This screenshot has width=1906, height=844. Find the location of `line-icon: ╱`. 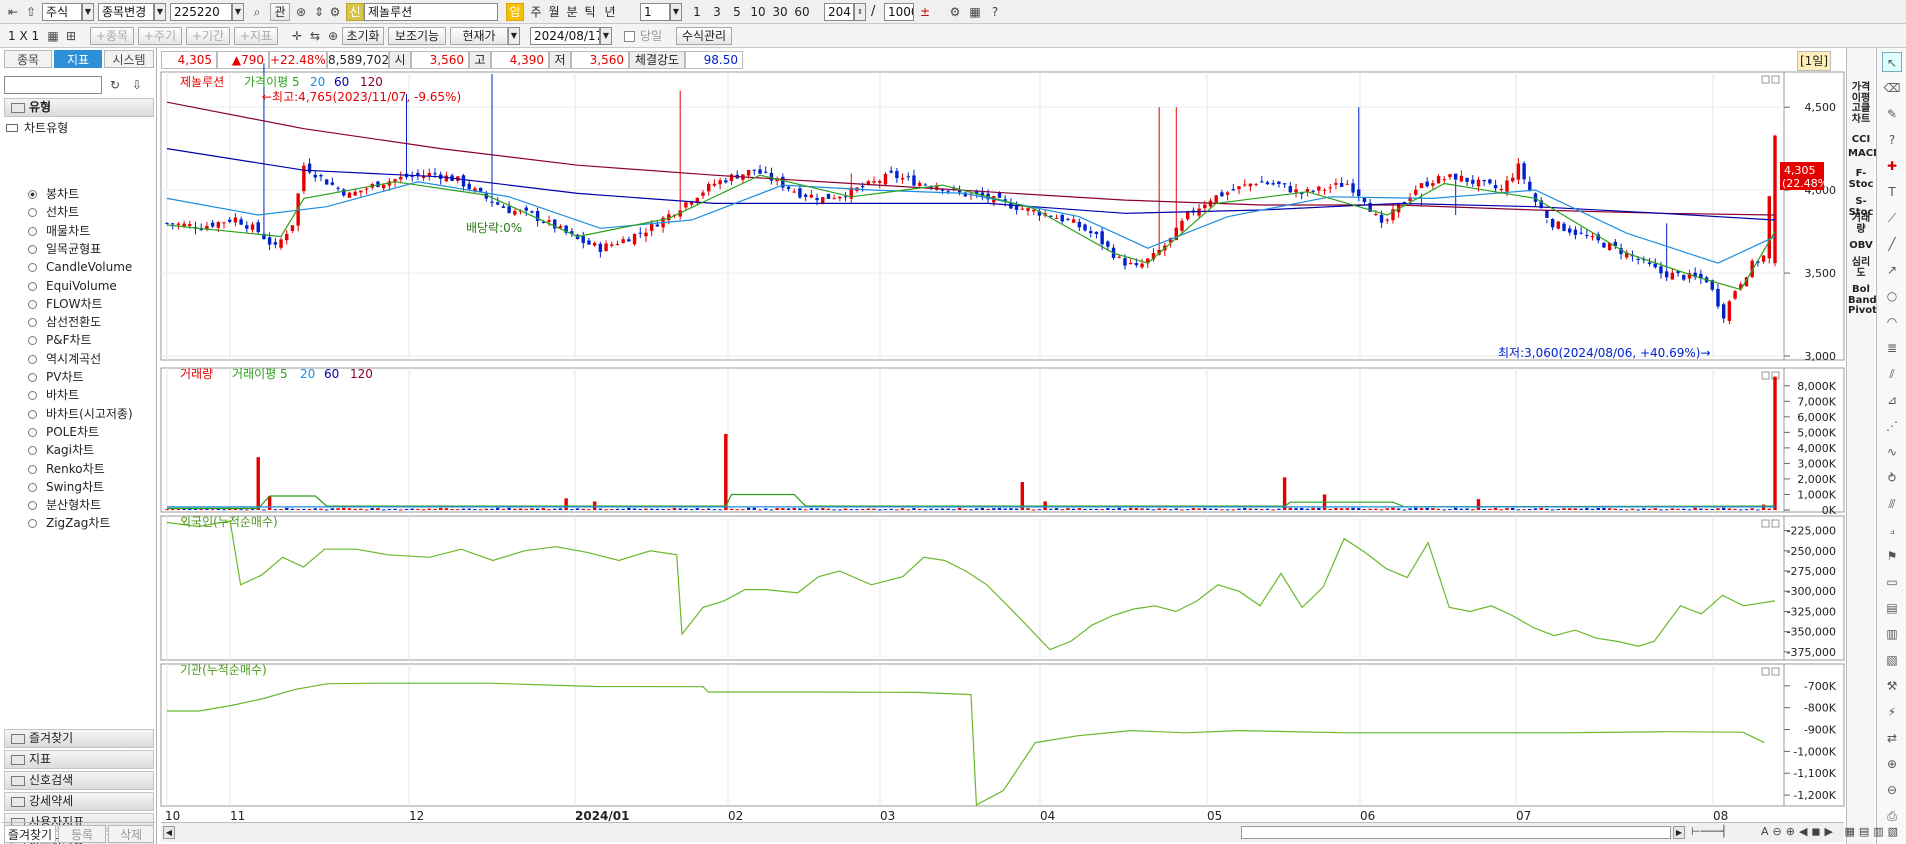

line-icon: ╱ is located at coordinates (1892, 244).